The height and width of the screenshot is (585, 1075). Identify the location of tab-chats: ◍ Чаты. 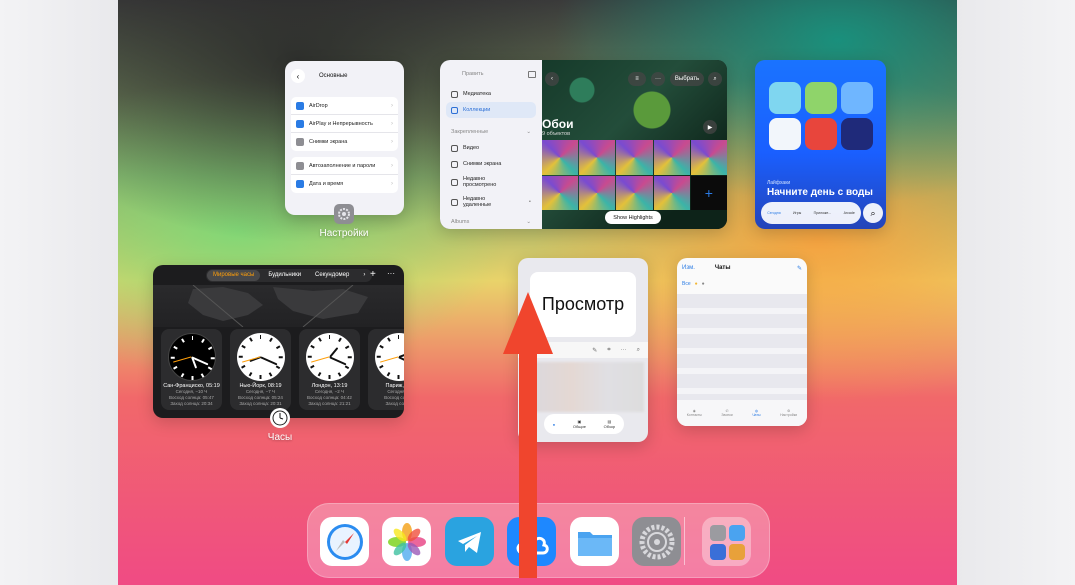
(756, 413).